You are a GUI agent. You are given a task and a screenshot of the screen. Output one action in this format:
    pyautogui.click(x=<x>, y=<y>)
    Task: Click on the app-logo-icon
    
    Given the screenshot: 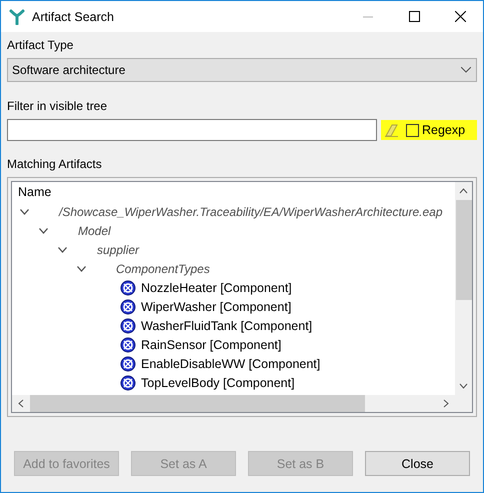 What is the action you would take?
    pyautogui.click(x=17, y=16)
    